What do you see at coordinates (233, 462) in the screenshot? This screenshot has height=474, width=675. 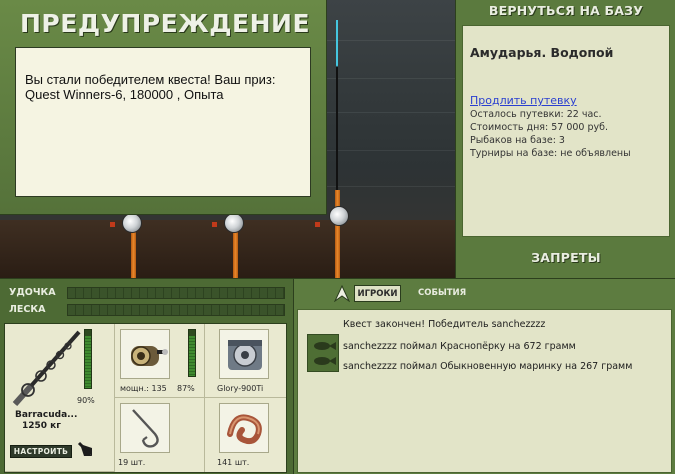 I see `bait-count: 141 шт.` at bounding box center [233, 462].